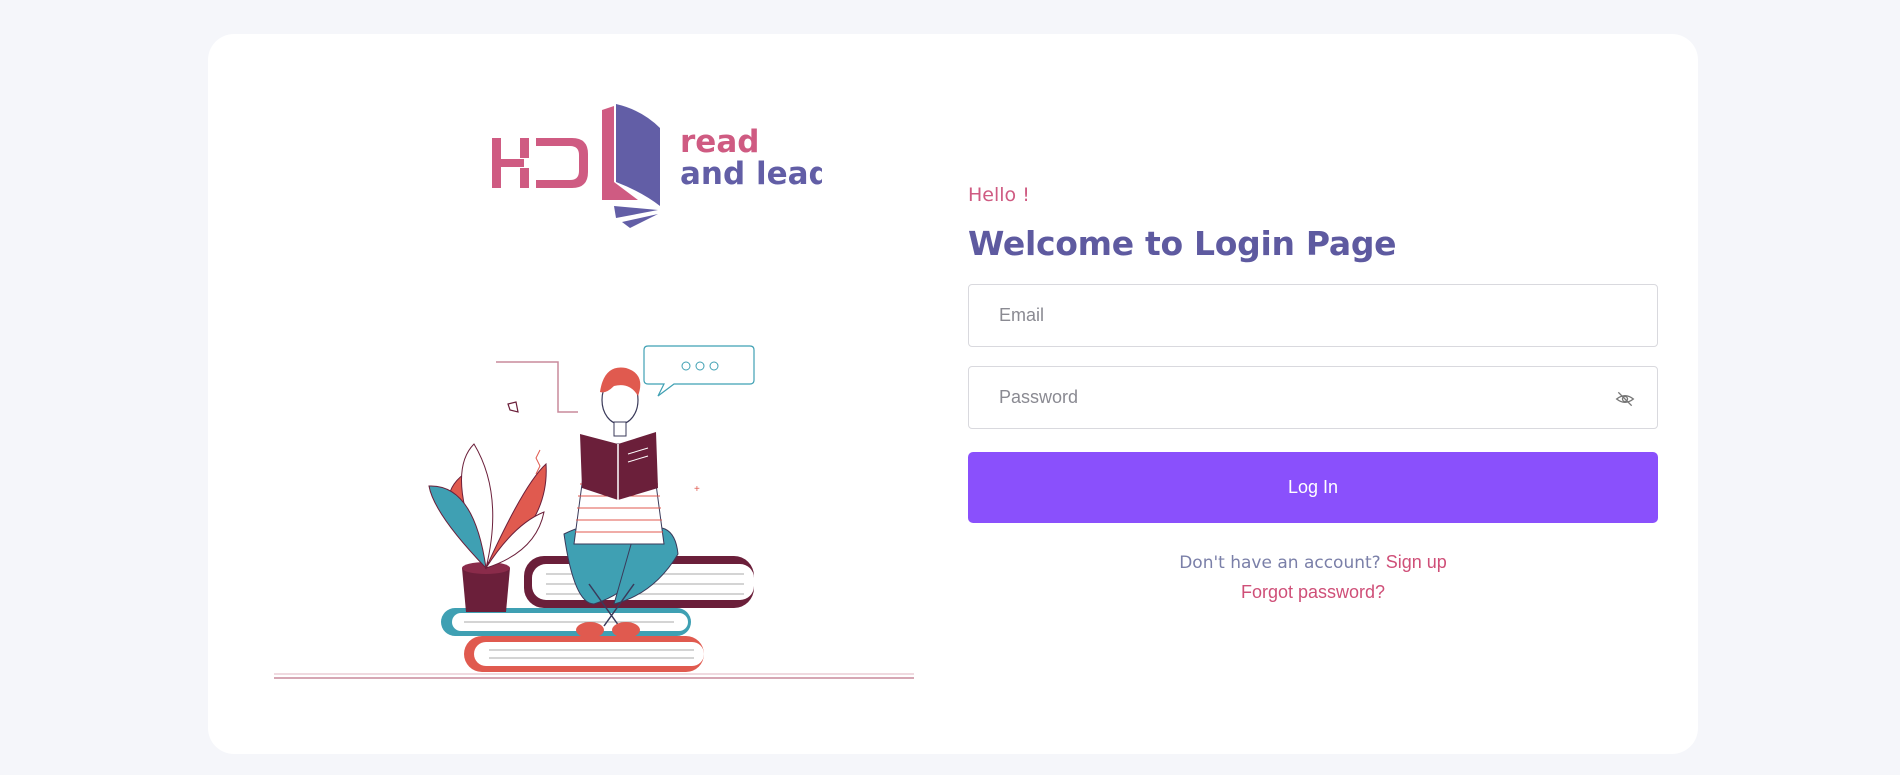 This screenshot has width=1900, height=775. What do you see at coordinates (657, 166) in the screenshot?
I see `brand-logo: read and lead` at bounding box center [657, 166].